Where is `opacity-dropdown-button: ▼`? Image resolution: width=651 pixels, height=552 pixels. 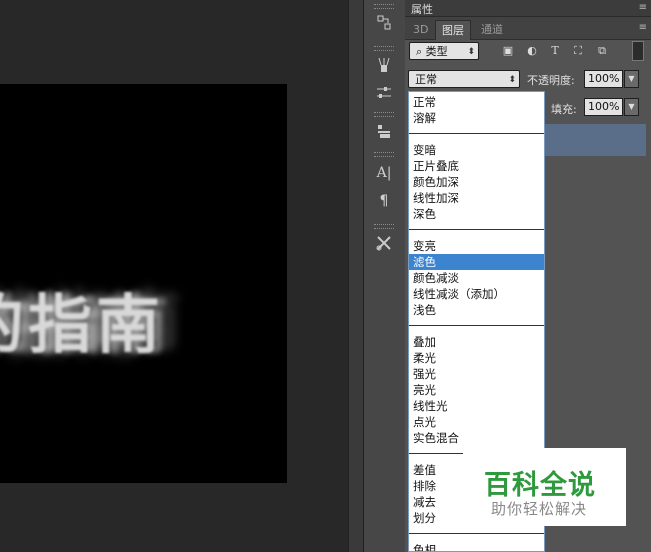 opacity-dropdown-button: ▼ is located at coordinates (631, 79).